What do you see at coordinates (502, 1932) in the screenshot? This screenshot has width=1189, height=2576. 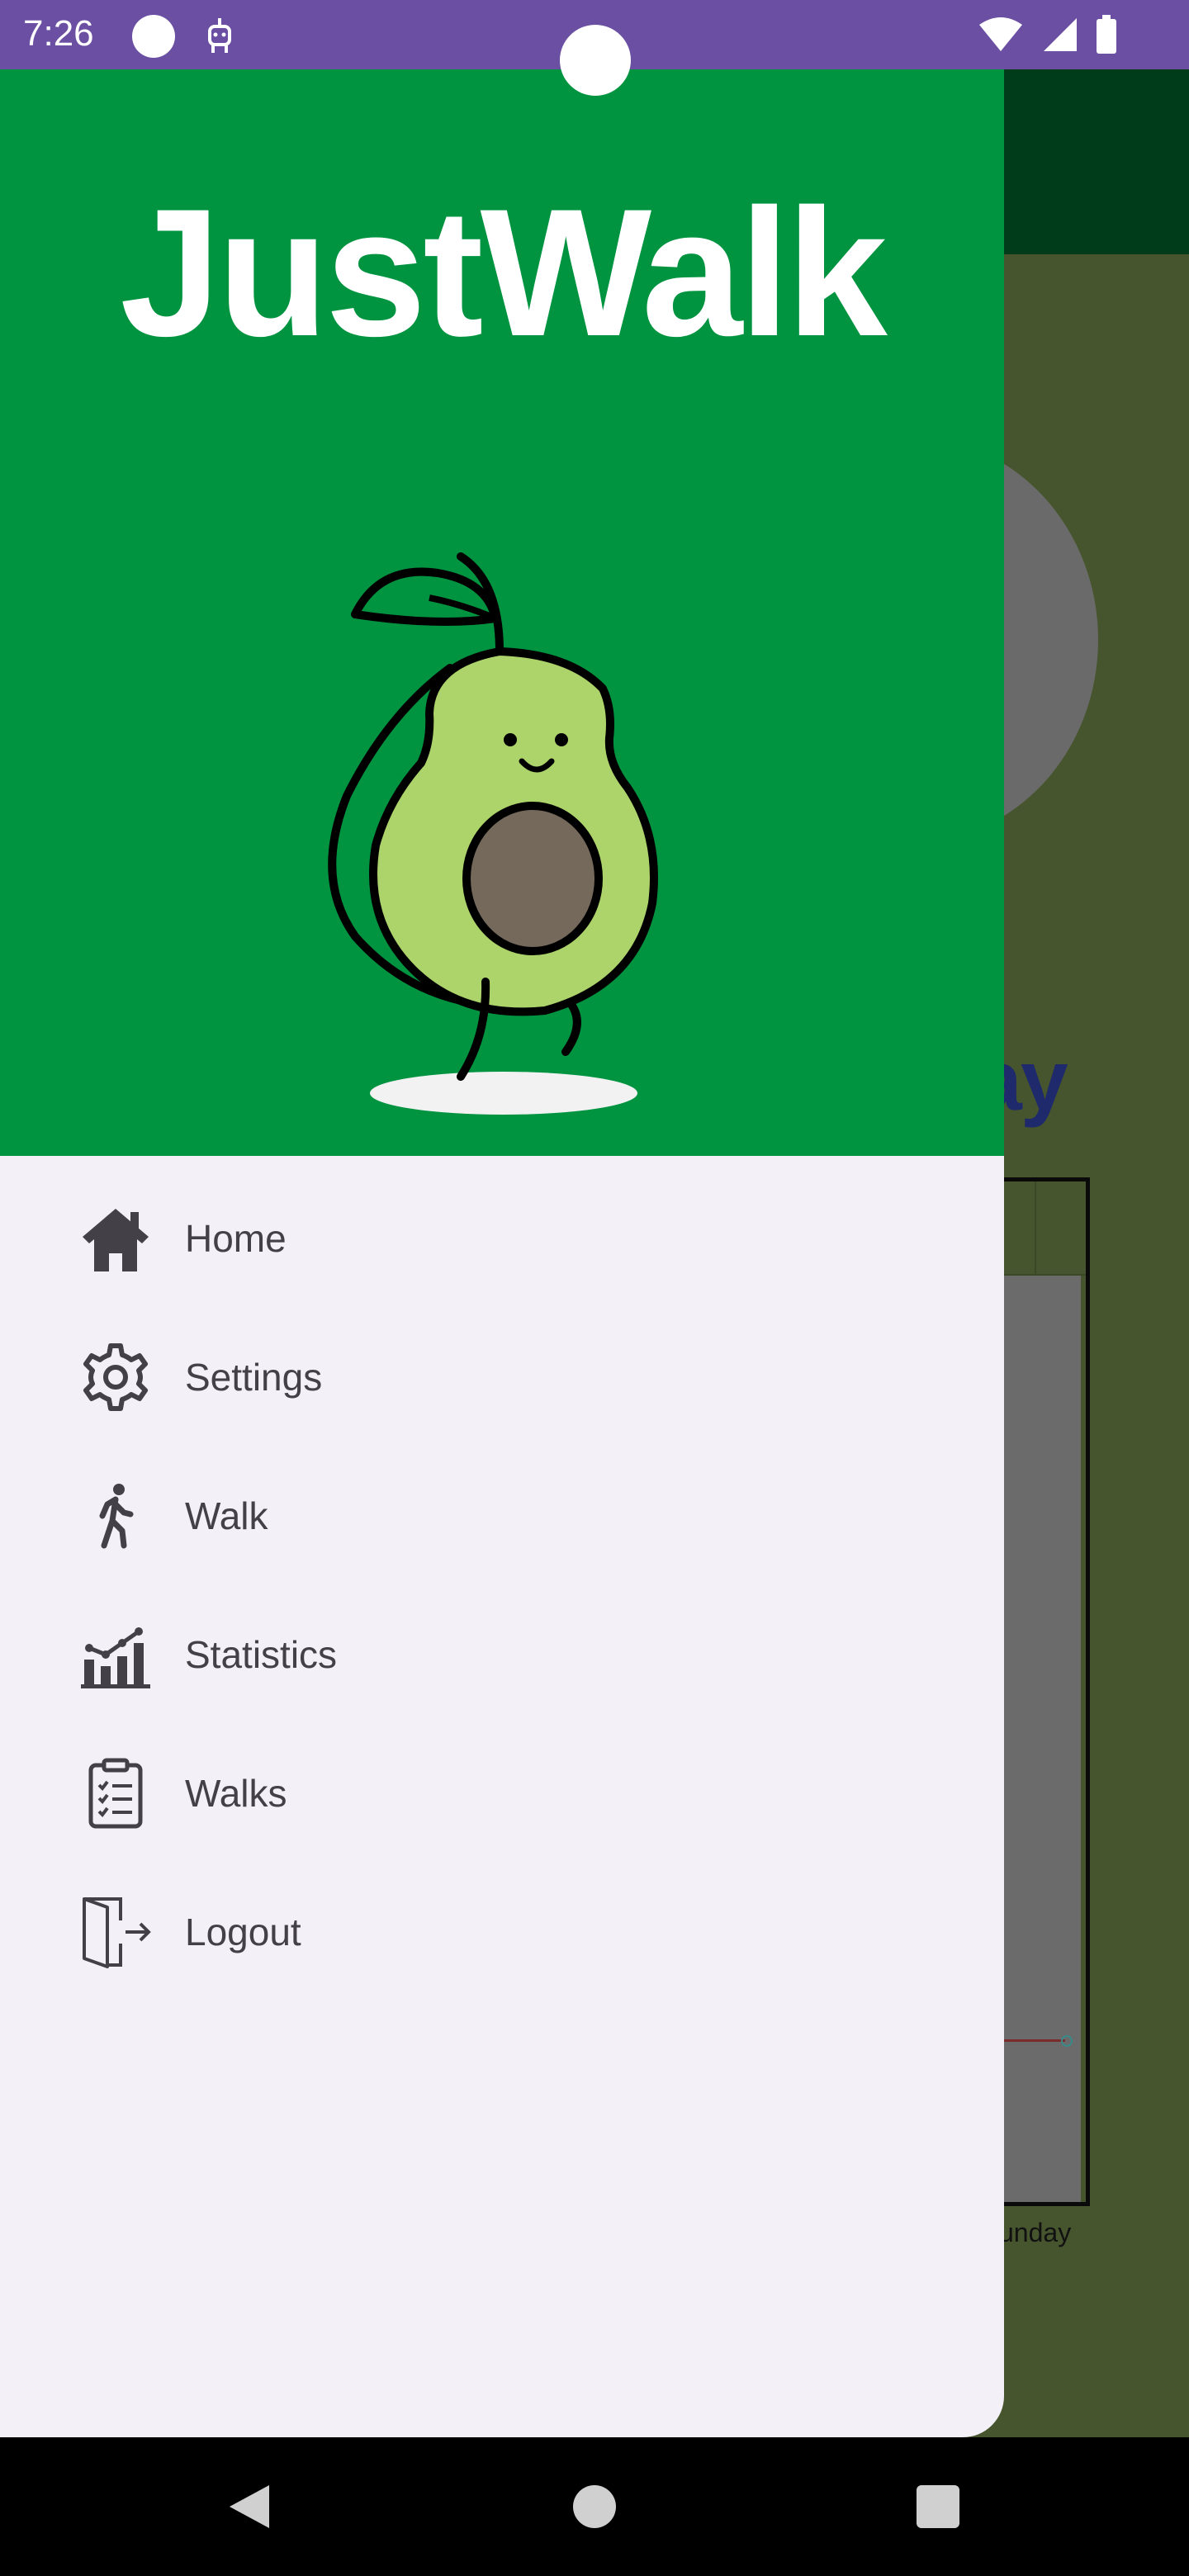 I see `menu-item-logout: Logout` at bounding box center [502, 1932].